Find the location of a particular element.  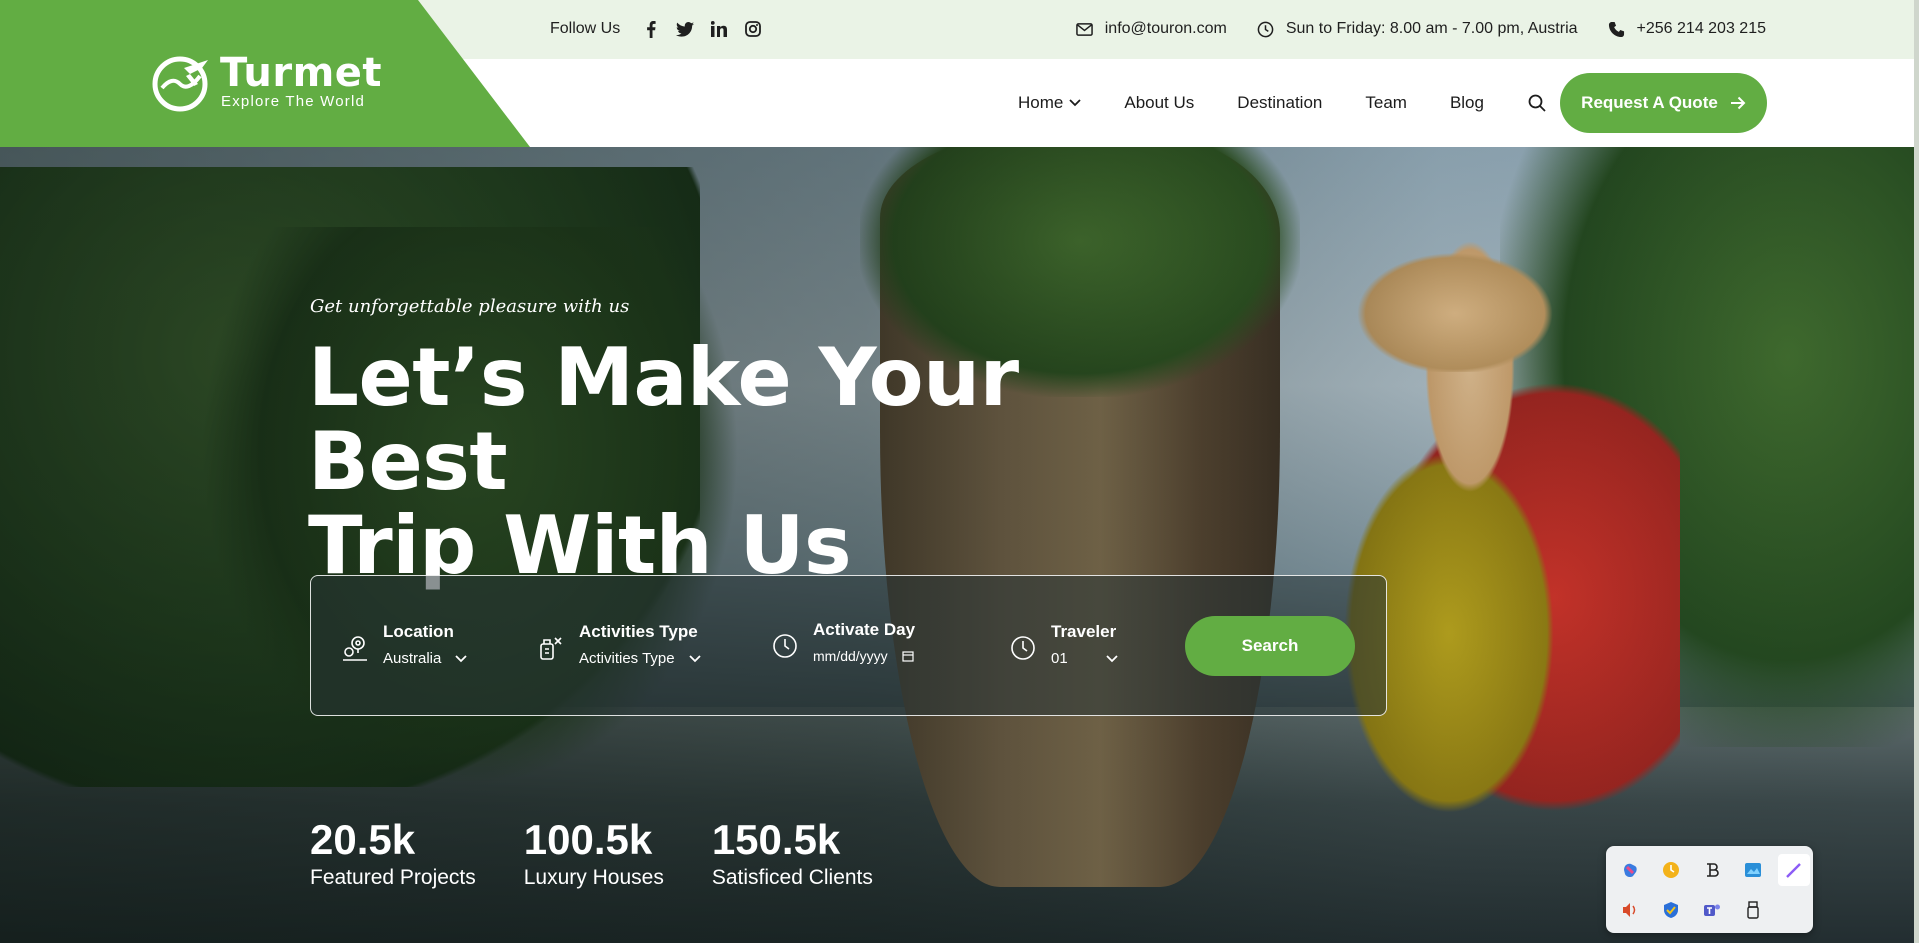

globe-plane-icon is located at coordinates (180, 84).